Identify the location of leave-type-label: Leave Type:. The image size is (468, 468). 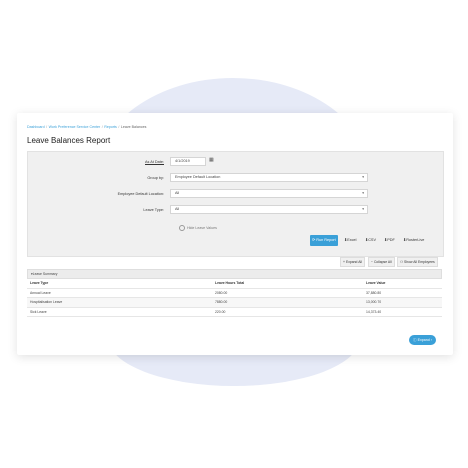
(153, 210).